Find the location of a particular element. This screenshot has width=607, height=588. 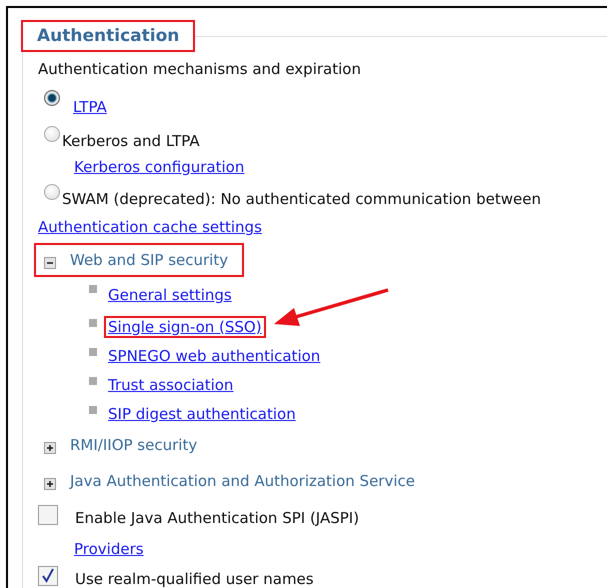

subtitle: Authentication mechanisms and expiration is located at coordinates (199, 69).